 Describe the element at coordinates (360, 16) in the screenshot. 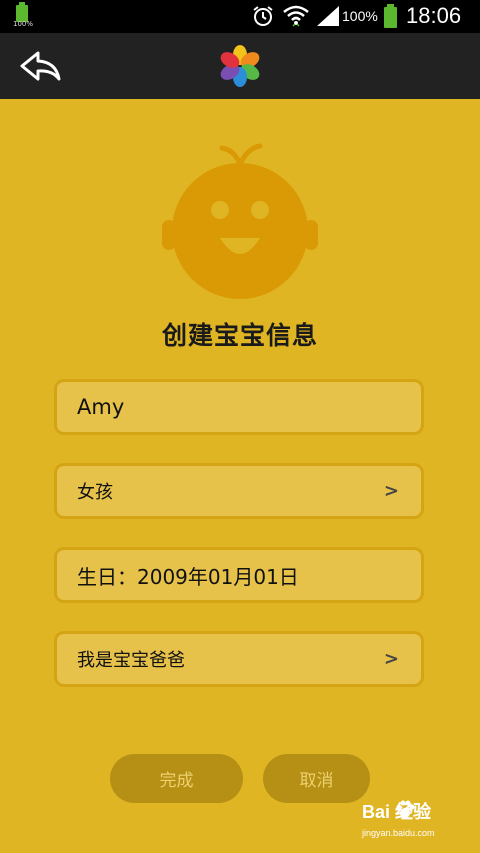

I see `battery-percent: 100%` at that location.